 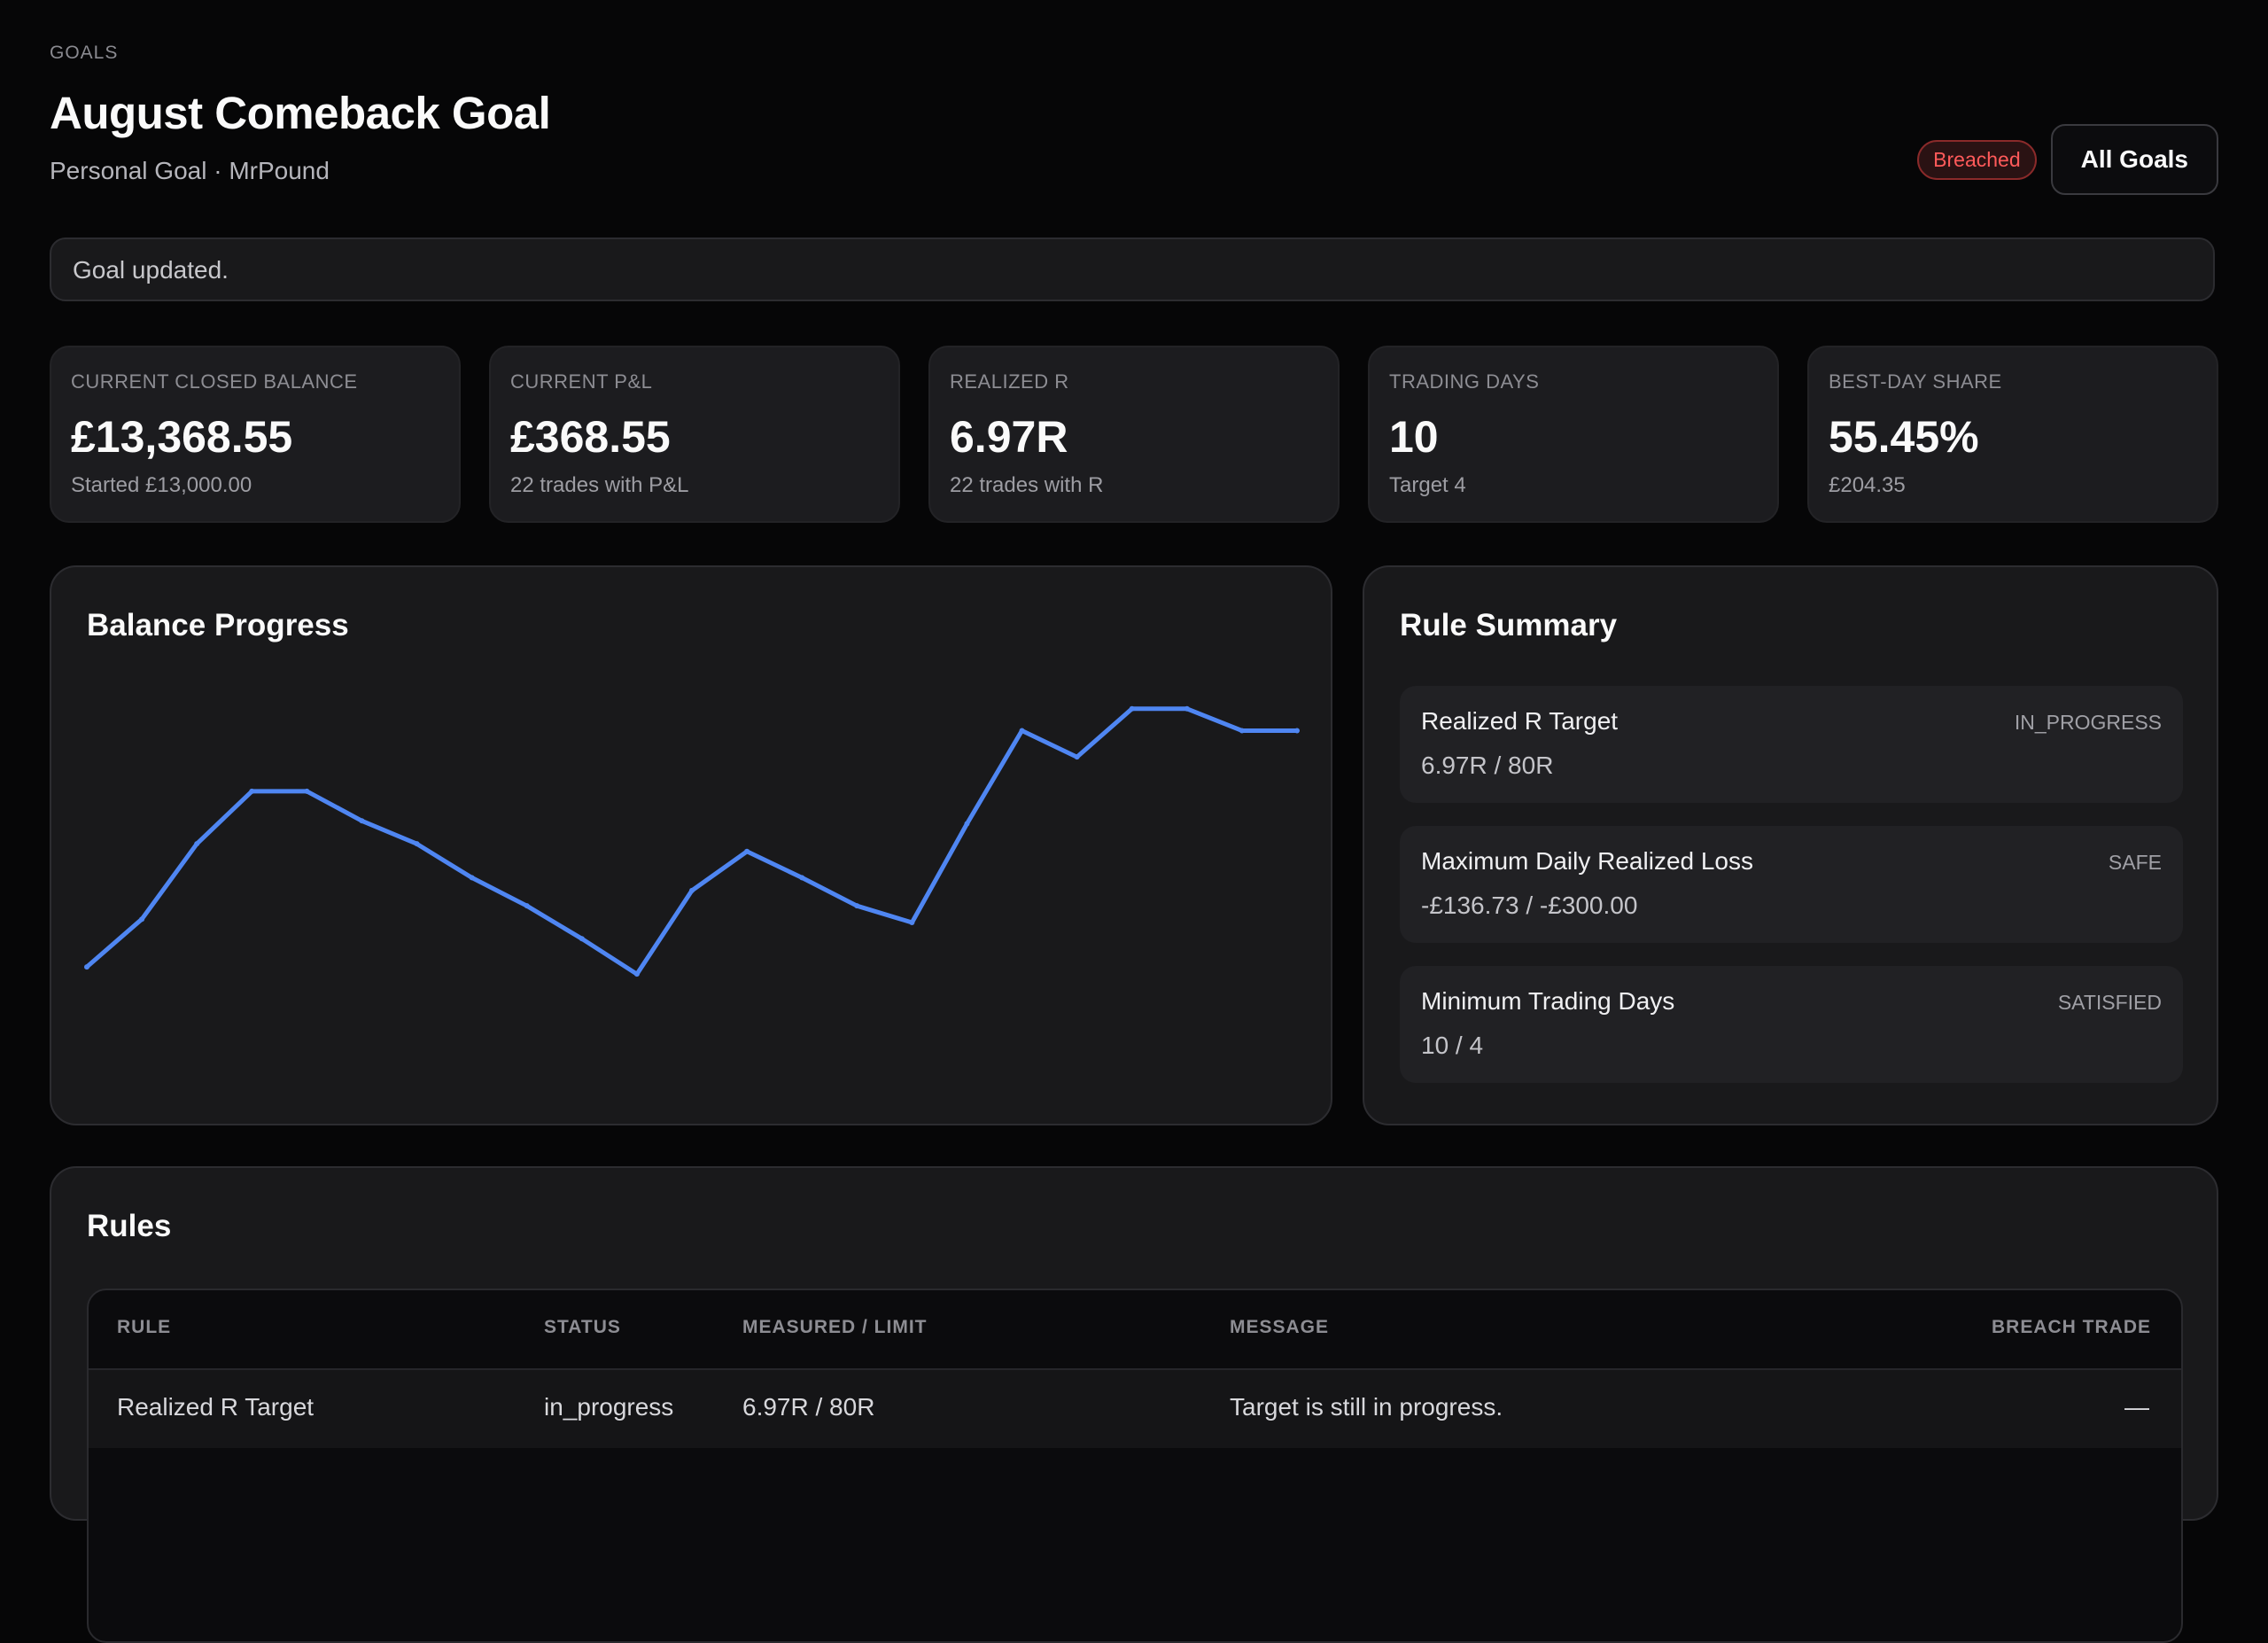 I want to click on rule-card-min-trading-days: Minimum Trading Days 10 / 4 SATISFIED, so click(x=1791, y=1024).